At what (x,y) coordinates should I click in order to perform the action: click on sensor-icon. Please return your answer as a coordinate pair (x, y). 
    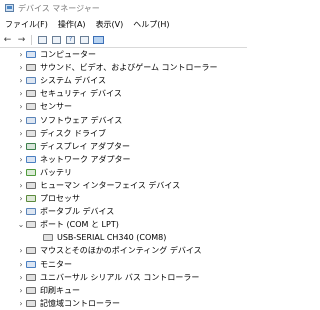
    Looking at the image, I should click on (30, 106).